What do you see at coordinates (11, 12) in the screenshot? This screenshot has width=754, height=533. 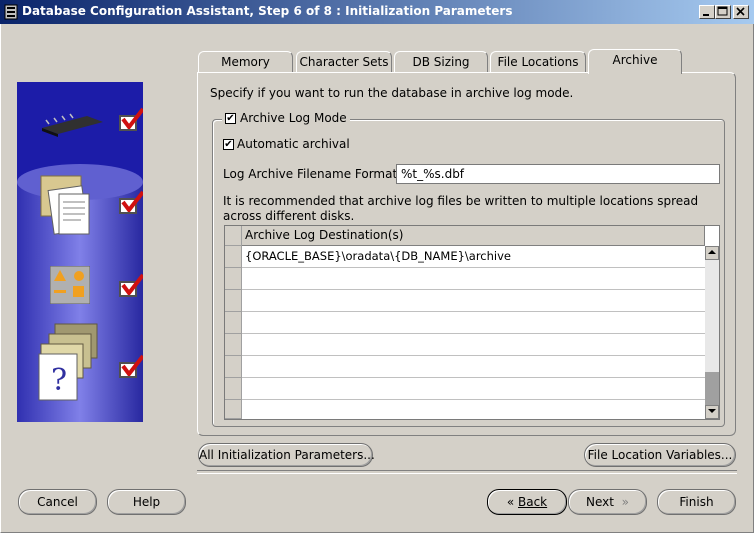 I see `oracle-app-icon` at bounding box center [11, 12].